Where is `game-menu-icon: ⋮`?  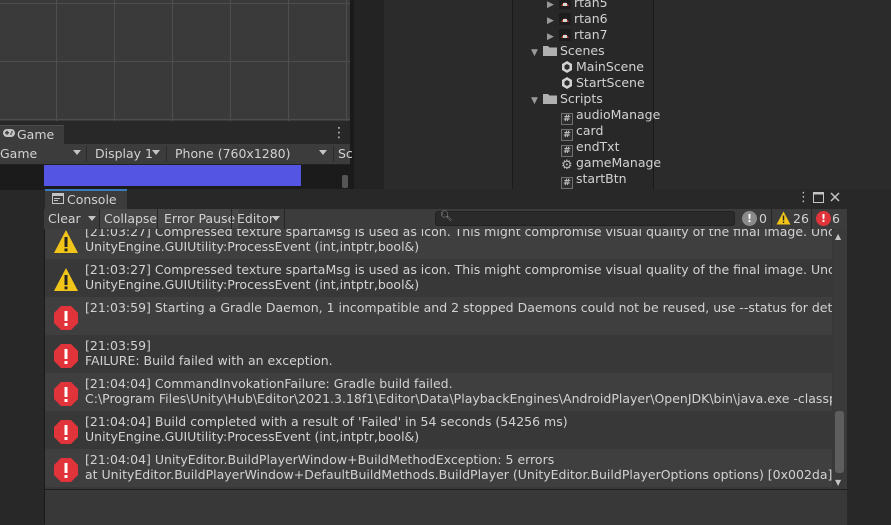
game-menu-icon: ⋮ is located at coordinates (339, 133).